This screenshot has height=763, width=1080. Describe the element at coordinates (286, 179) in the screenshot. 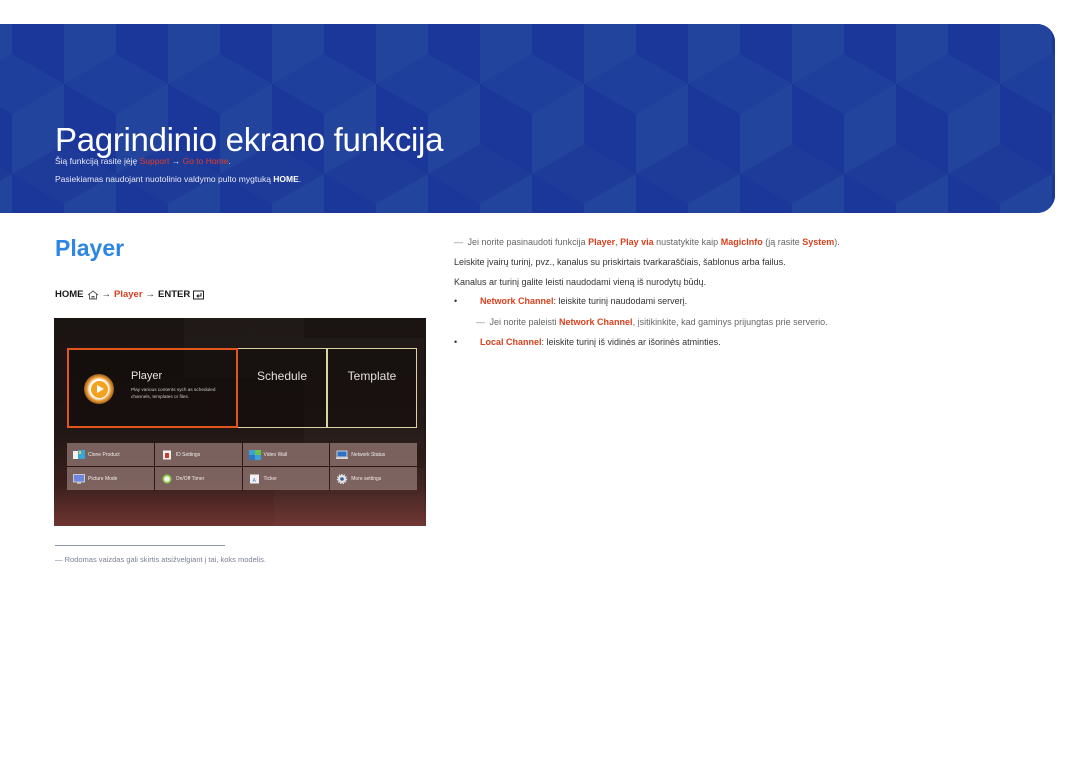

I see `home-key-label: HOME` at that location.